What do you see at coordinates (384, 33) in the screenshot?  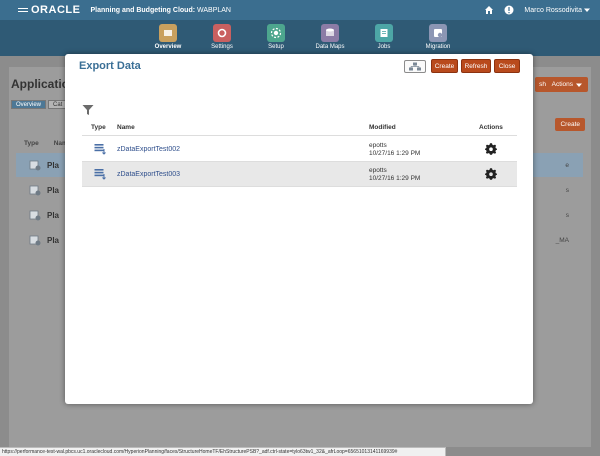 I see `jobs-icon` at bounding box center [384, 33].